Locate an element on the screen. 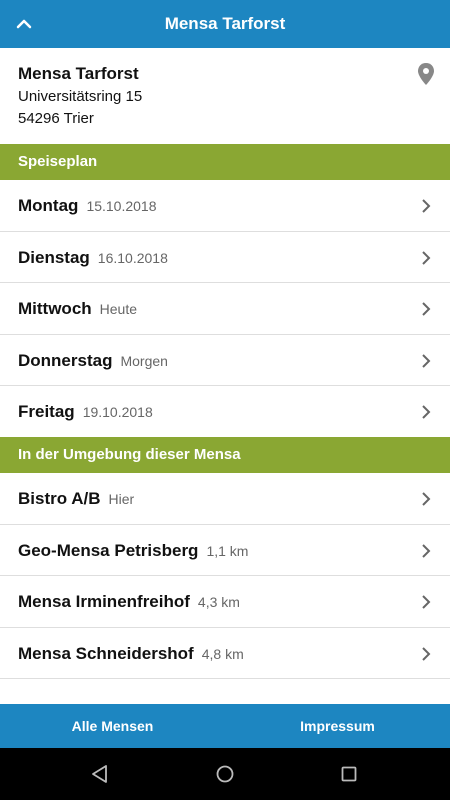  distance: 4,8 km is located at coordinates (222, 653).